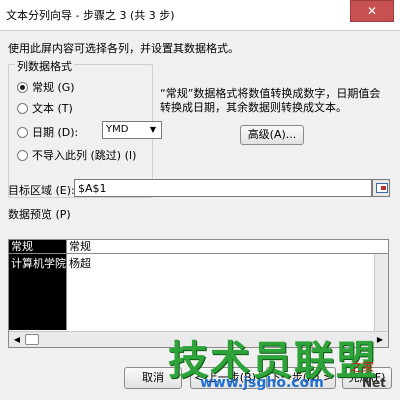  I want to click on date-format-select: YMD ▼, so click(132, 130).